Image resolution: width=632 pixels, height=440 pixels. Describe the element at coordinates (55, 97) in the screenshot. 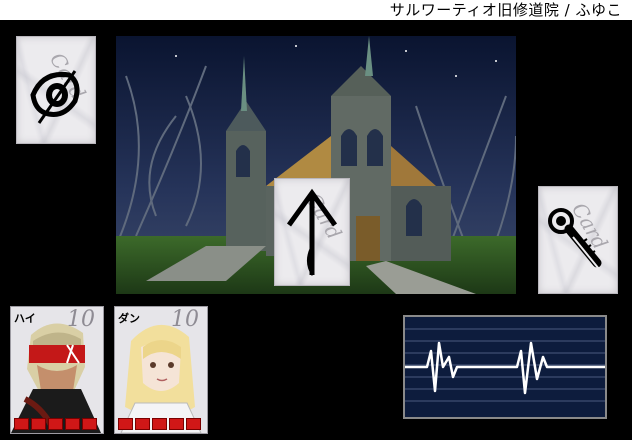

I see `eye-icon` at that location.